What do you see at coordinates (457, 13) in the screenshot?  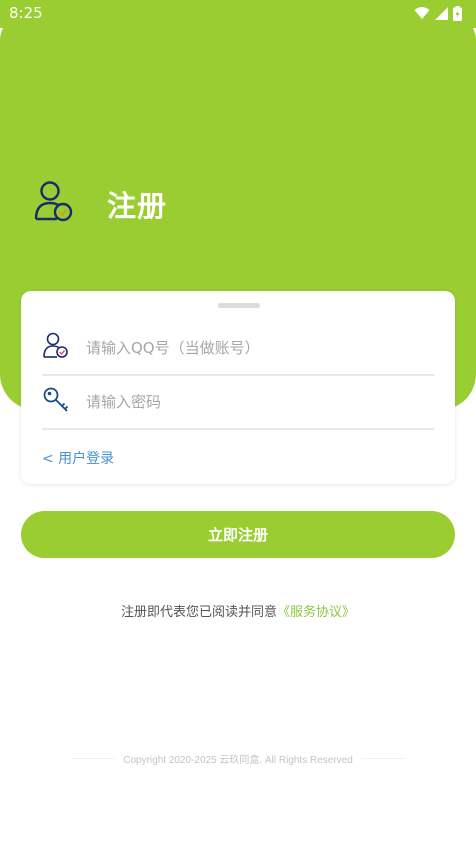 I see `battery-charging-icon` at bounding box center [457, 13].